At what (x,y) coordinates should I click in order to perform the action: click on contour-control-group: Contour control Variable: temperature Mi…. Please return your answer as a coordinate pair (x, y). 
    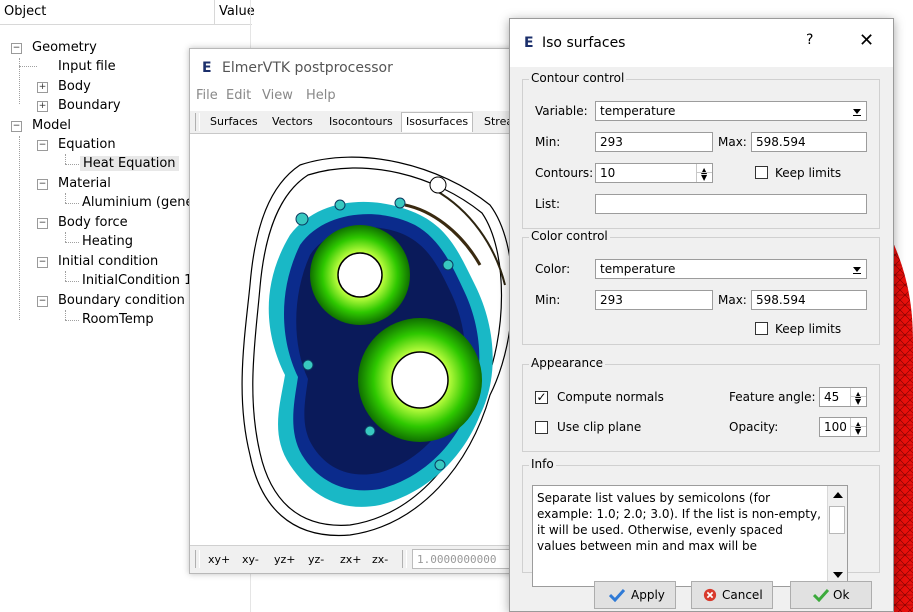
    Looking at the image, I should click on (701, 150).